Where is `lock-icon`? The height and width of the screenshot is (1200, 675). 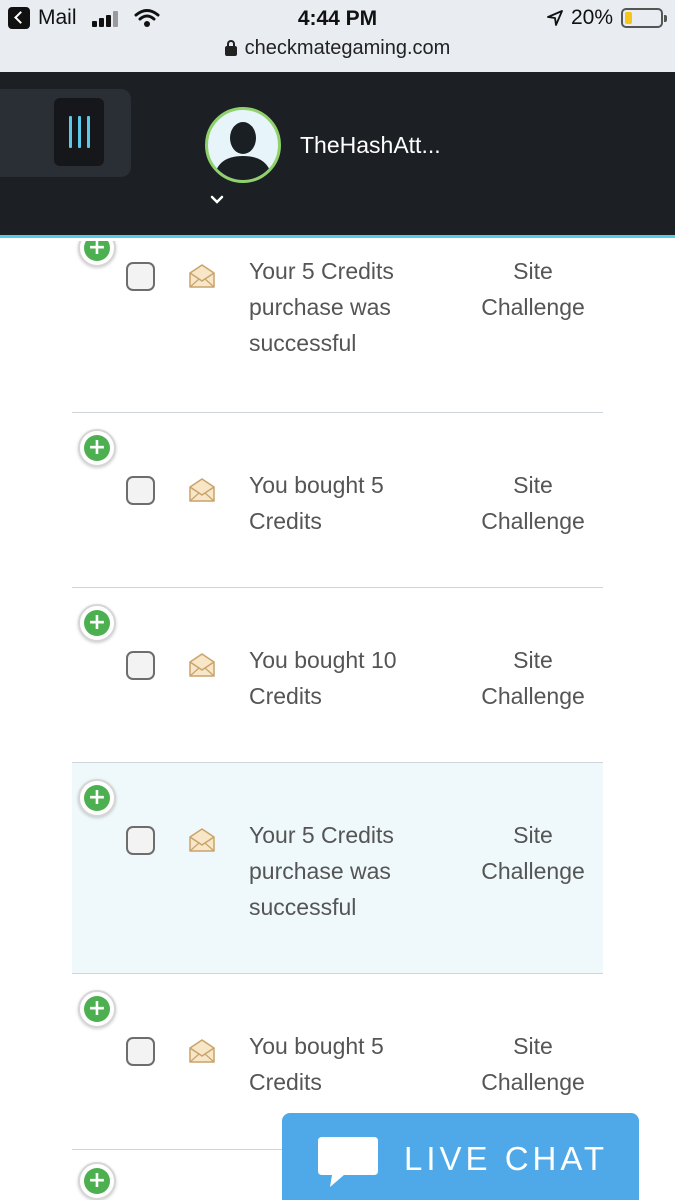
lock-icon is located at coordinates (230, 48).